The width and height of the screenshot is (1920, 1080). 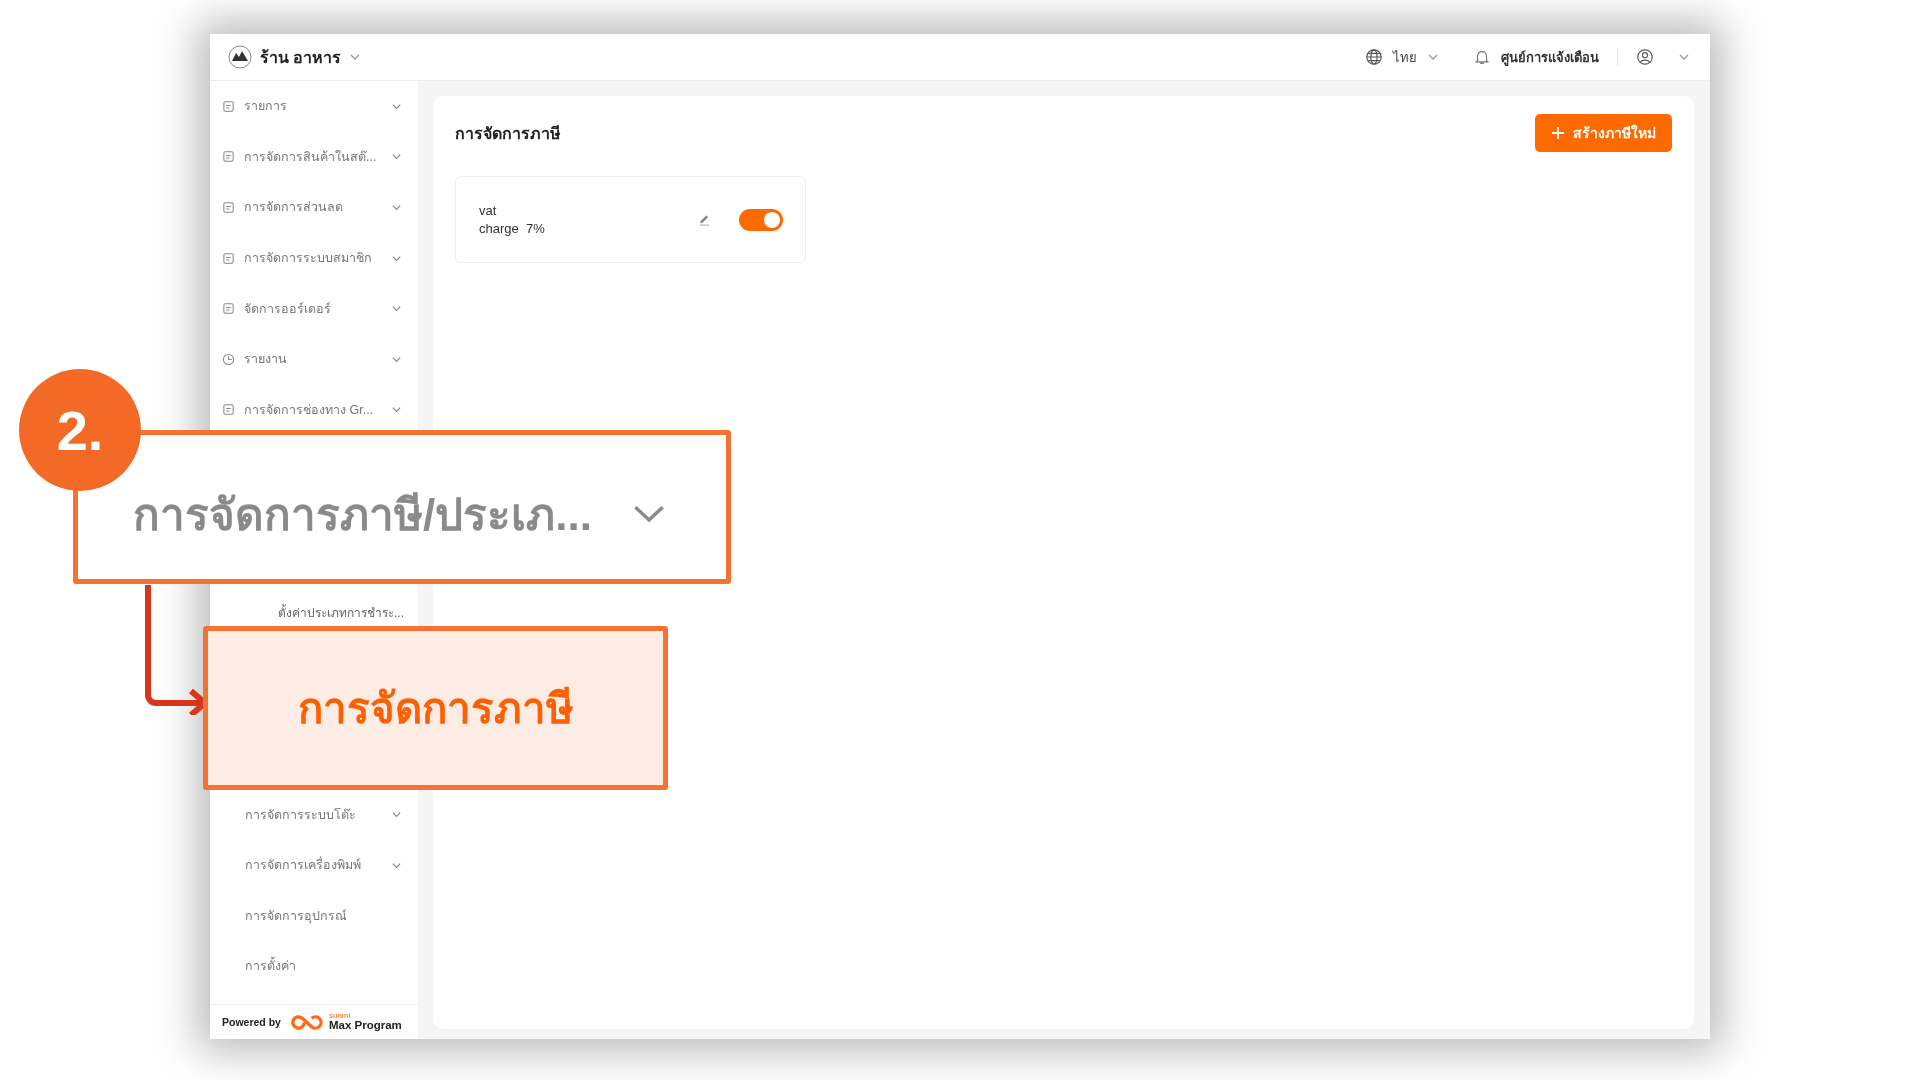 What do you see at coordinates (1482, 57) in the screenshot?
I see `bell-icon` at bounding box center [1482, 57].